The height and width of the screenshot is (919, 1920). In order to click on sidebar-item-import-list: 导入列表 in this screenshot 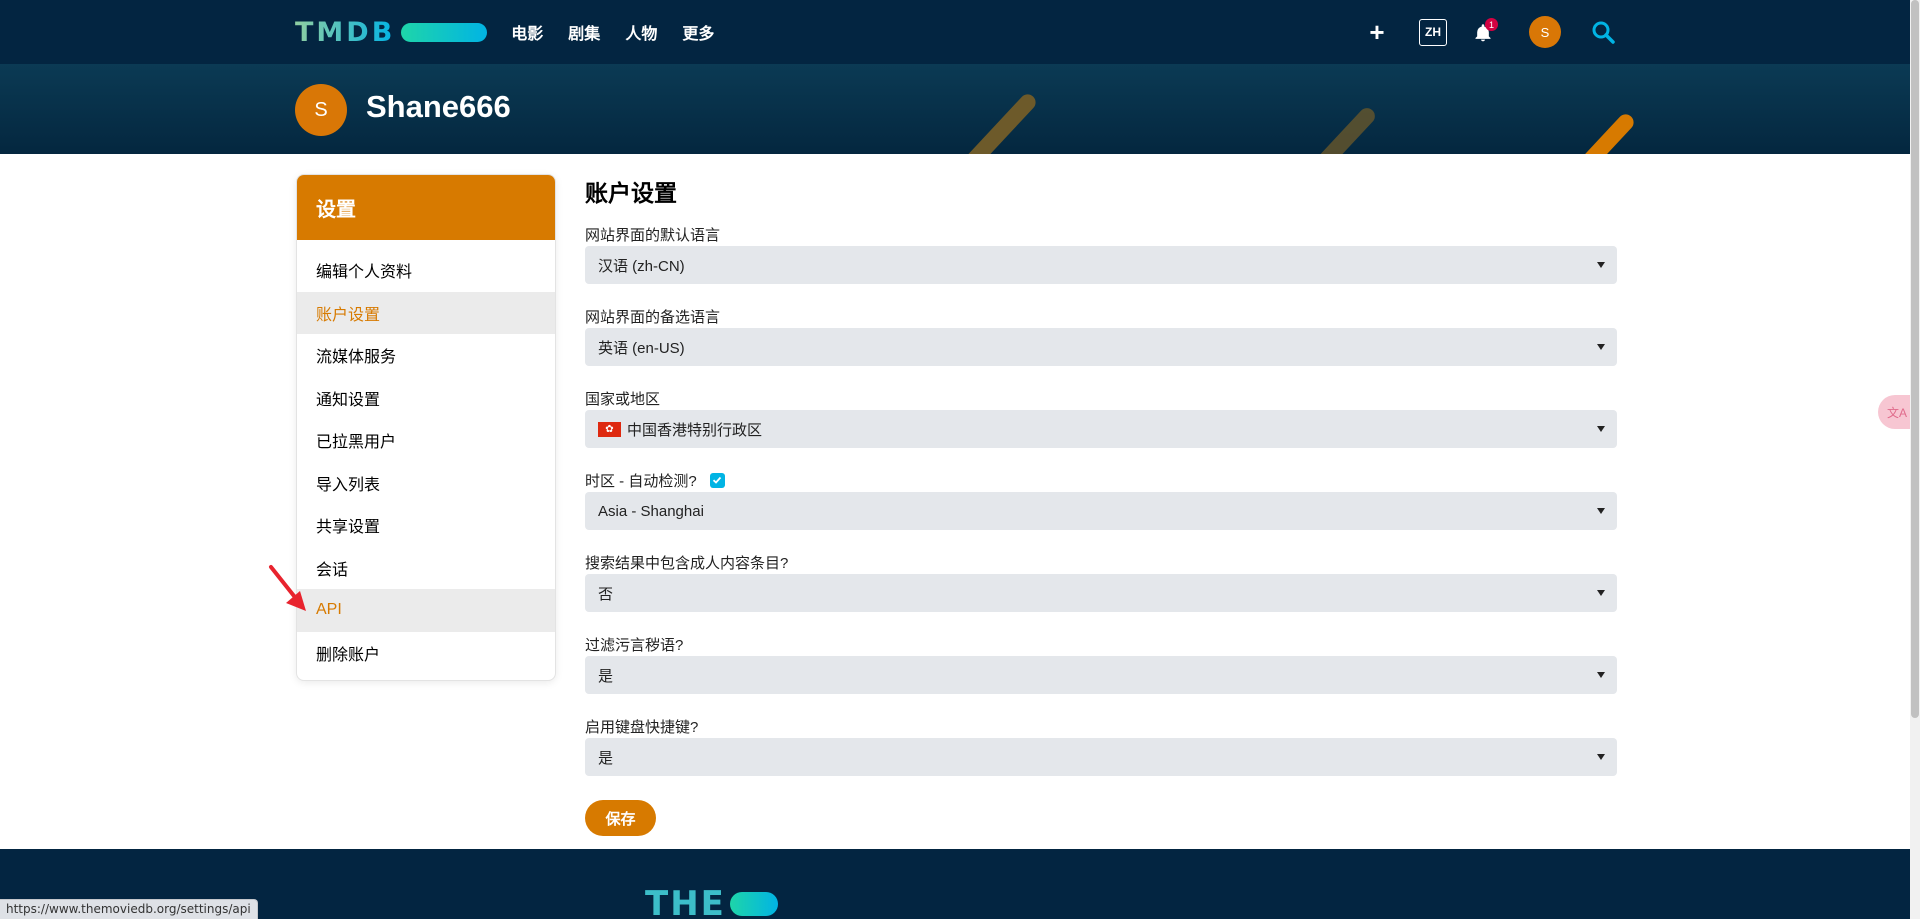, I will do `click(426, 483)`.